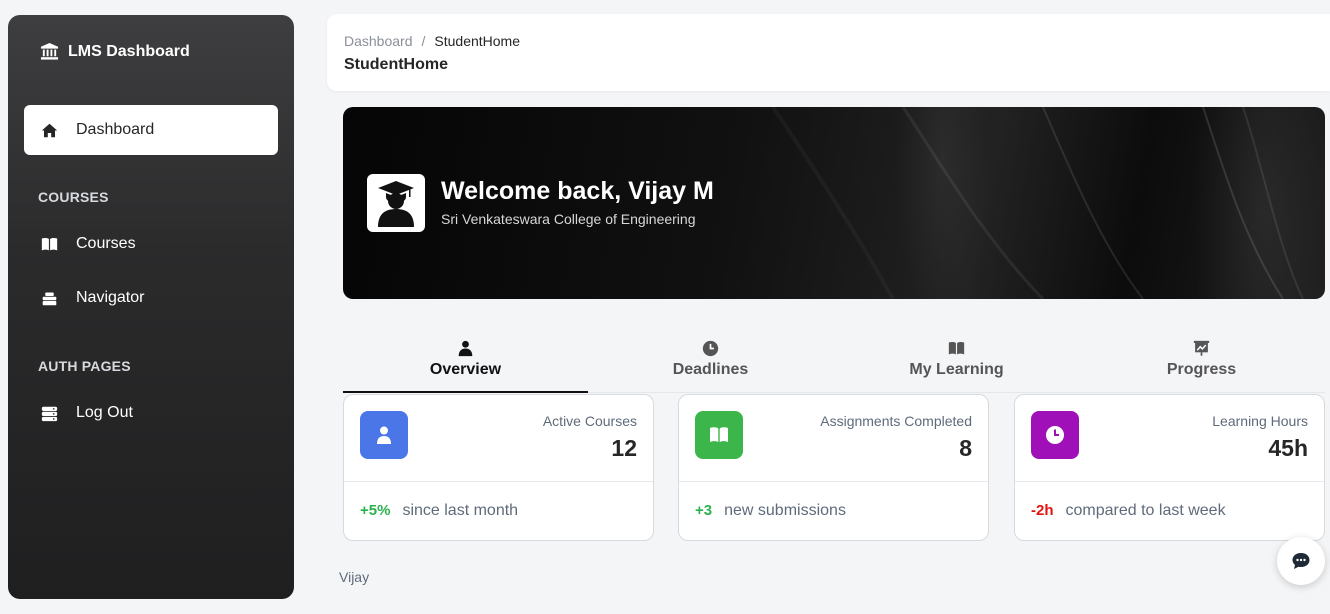 Image resolution: width=1330 pixels, height=614 pixels. What do you see at coordinates (49, 130) in the screenshot?
I see `home-icon` at bounding box center [49, 130].